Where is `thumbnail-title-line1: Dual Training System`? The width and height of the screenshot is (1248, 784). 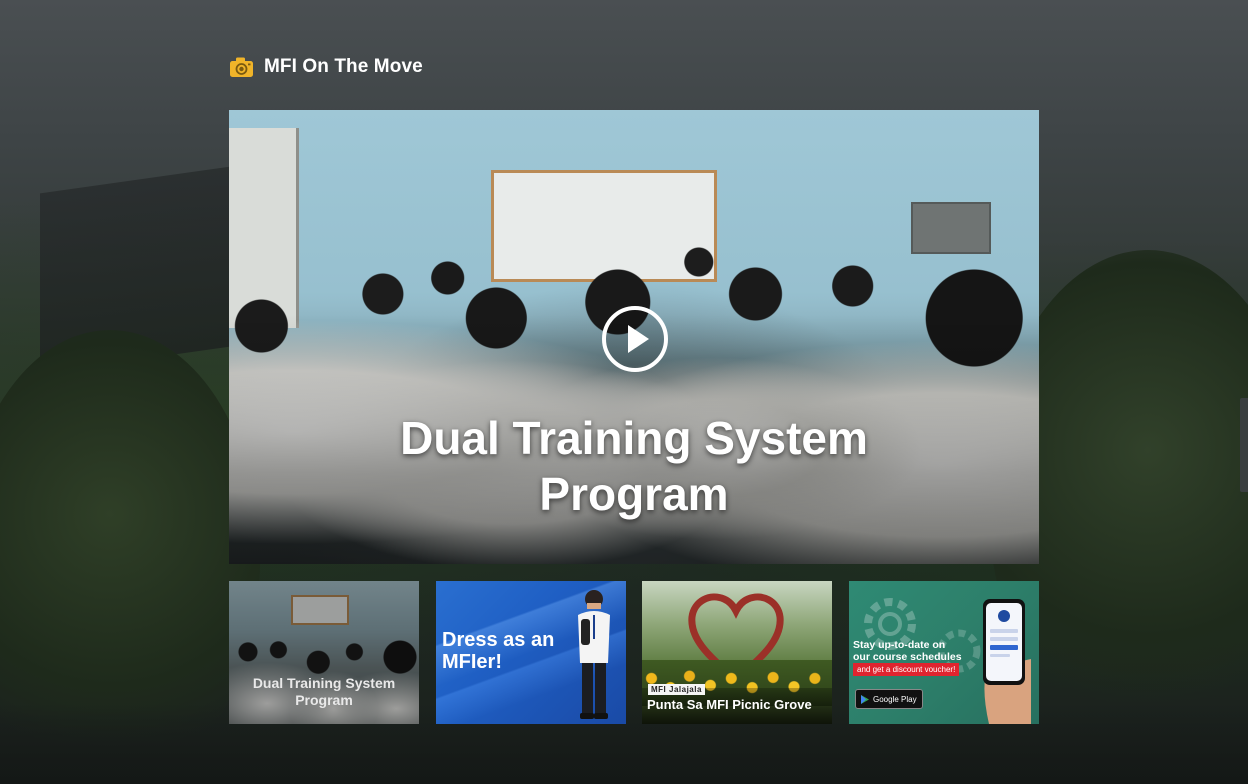
thumbnail-title-line1: Dual Training System is located at coordinates (324, 683).